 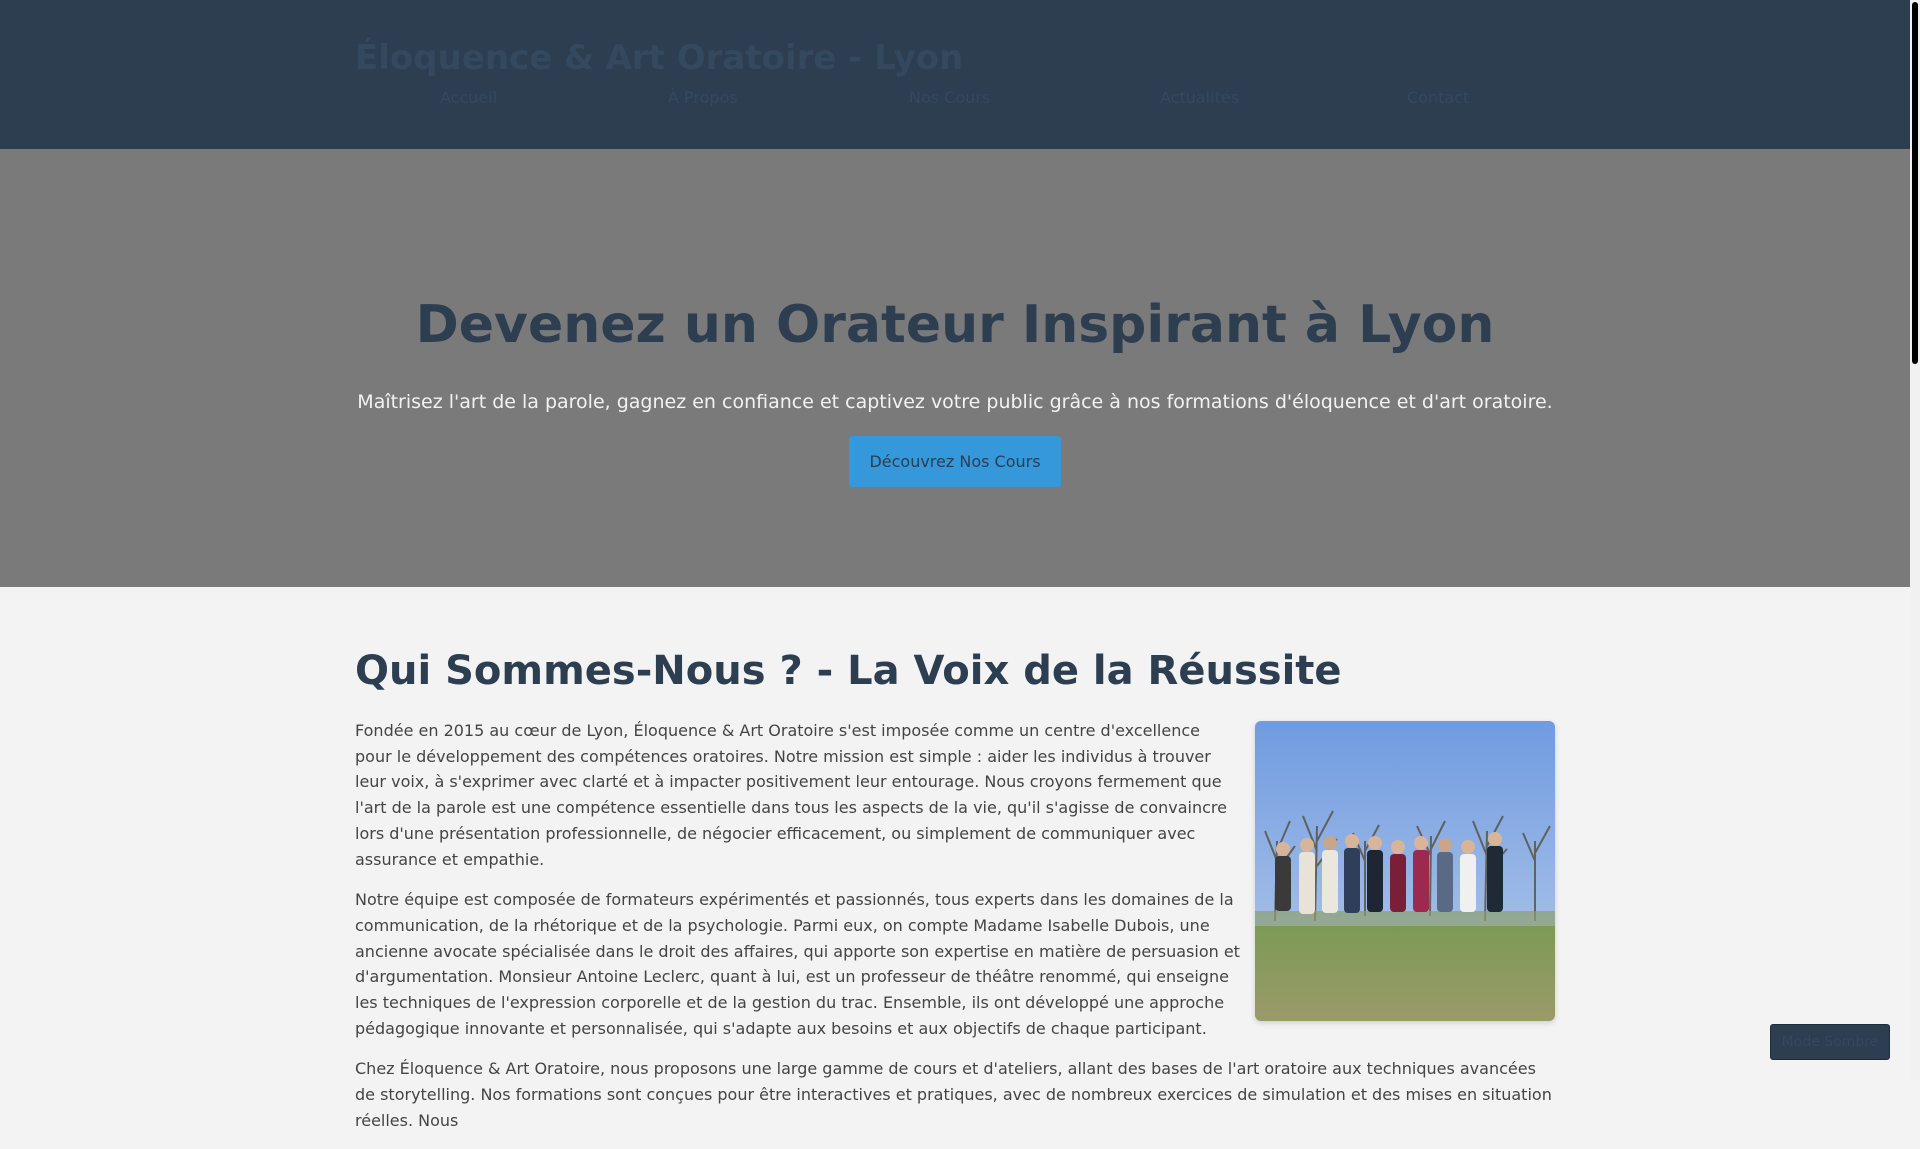 What do you see at coordinates (955, 461) in the screenshot?
I see `discover-courses-button: Découvrez Nos Cours` at bounding box center [955, 461].